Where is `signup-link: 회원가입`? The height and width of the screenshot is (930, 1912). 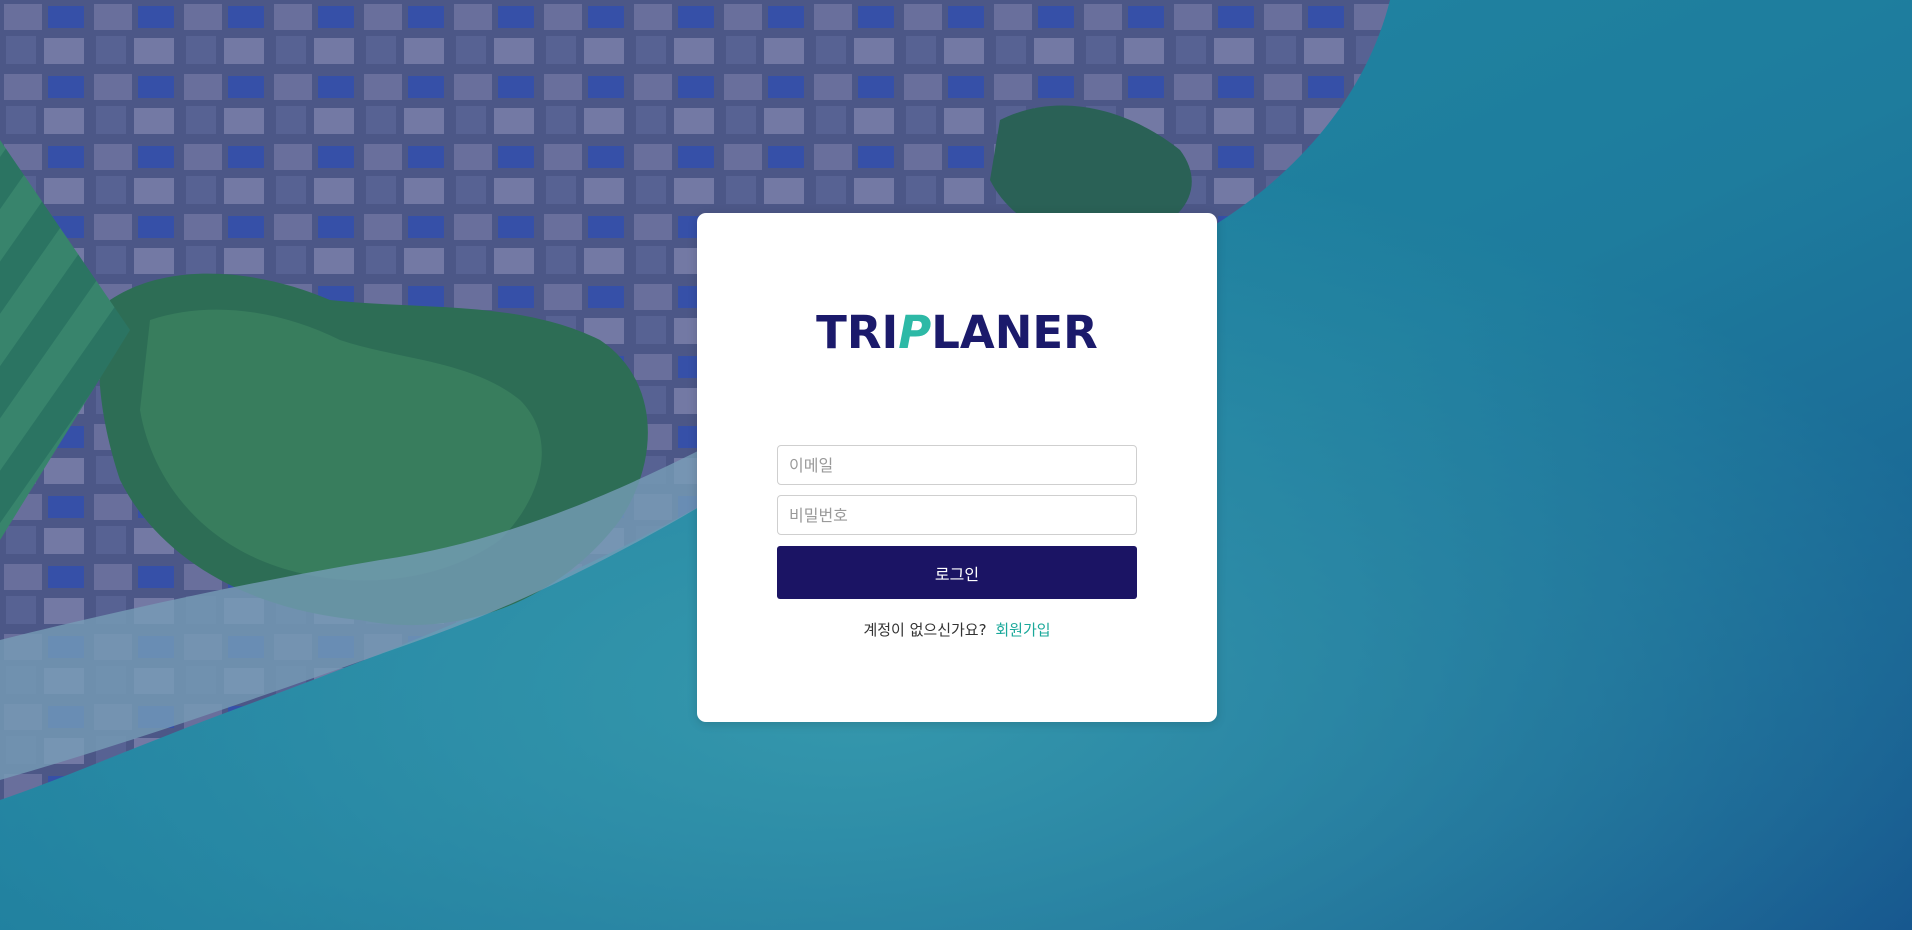
signup-link: 회원가입 is located at coordinates (1022, 630).